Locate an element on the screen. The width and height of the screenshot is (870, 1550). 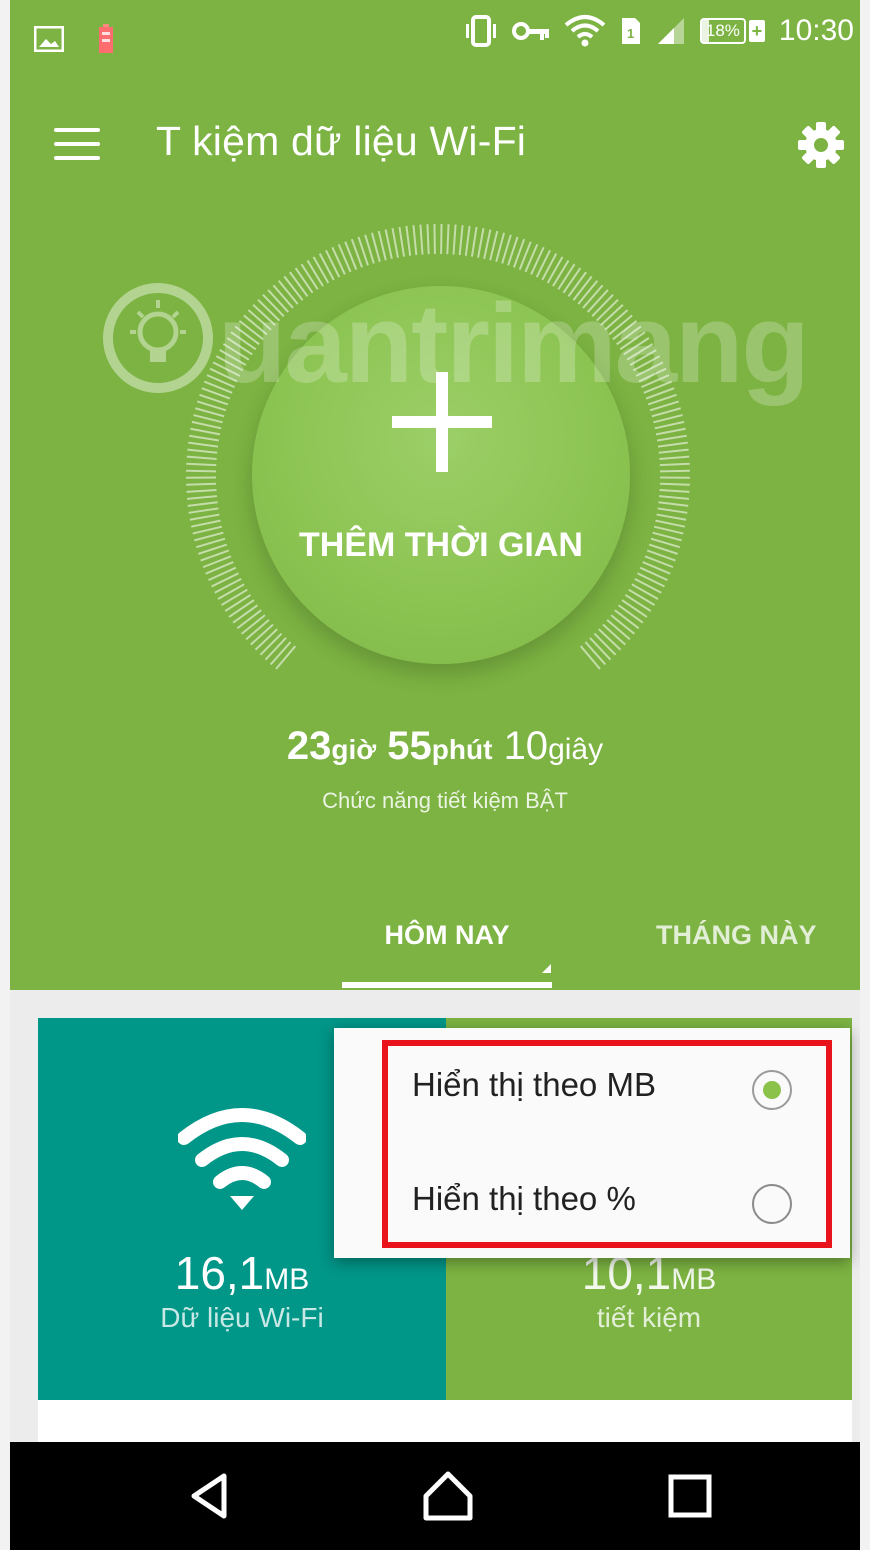
watermark: uantrimang is located at coordinates (472, 342).